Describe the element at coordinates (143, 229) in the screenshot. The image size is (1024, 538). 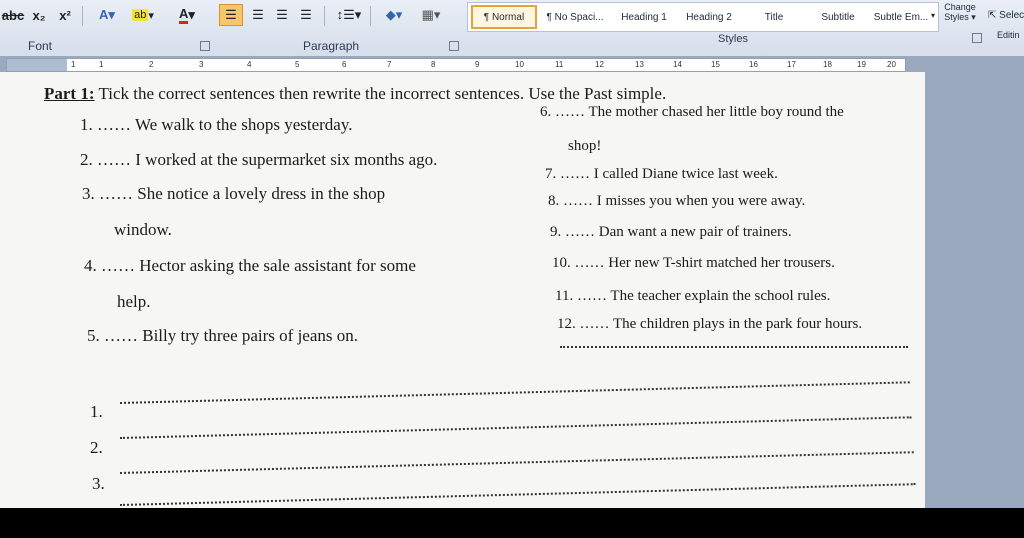
I see `sentence-3-continued: window.` at that location.